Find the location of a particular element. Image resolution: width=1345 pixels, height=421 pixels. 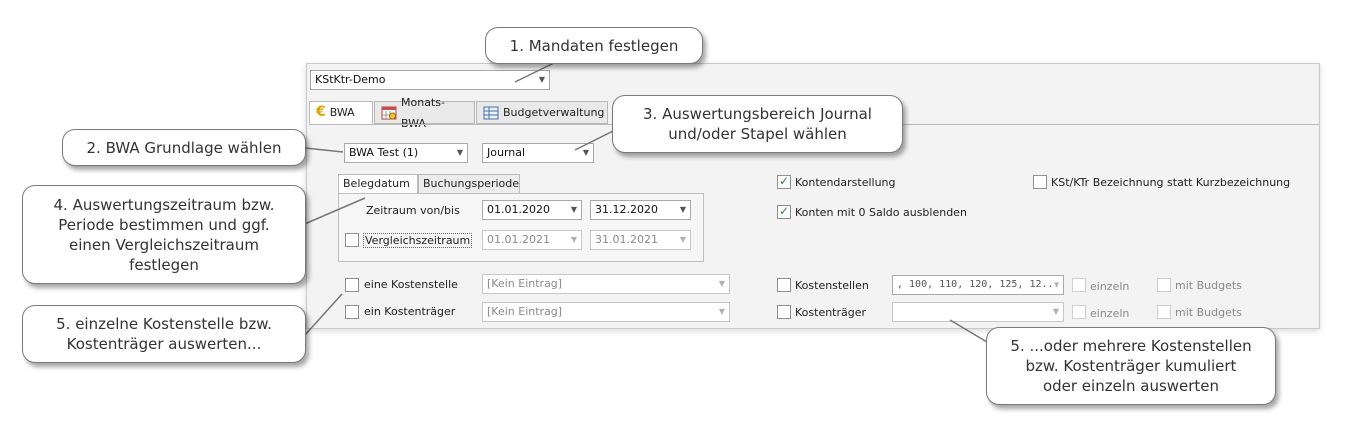

callout-mandaten: 1. Mandaten festlegen is located at coordinates (594, 45).